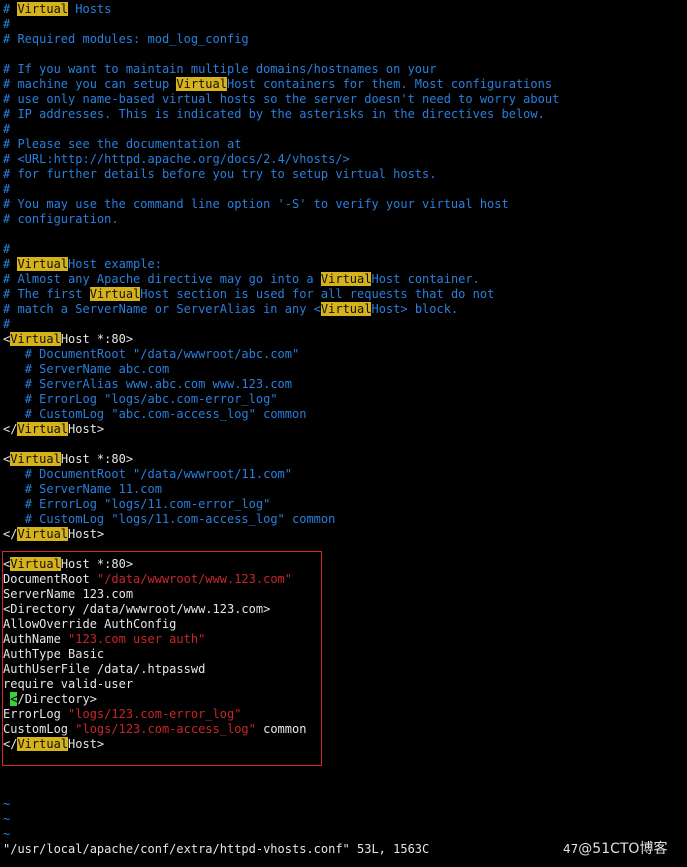  I want to click on comment-text: # The first, so click(46, 294).